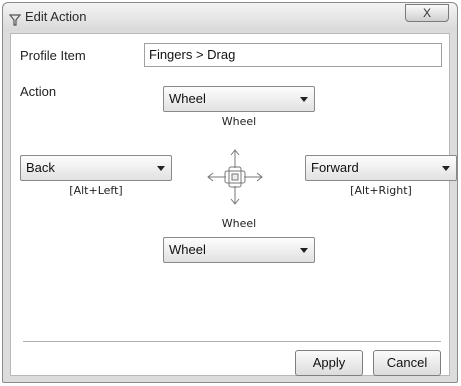 The image size is (461, 386). I want to click on up-action-caption: Wheel, so click(239, 121).